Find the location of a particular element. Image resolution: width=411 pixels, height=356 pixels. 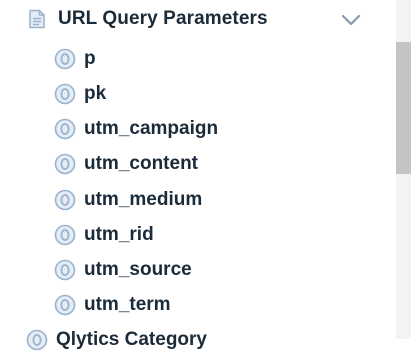

scrollbar-thumb is located at coordinates (403, 108).